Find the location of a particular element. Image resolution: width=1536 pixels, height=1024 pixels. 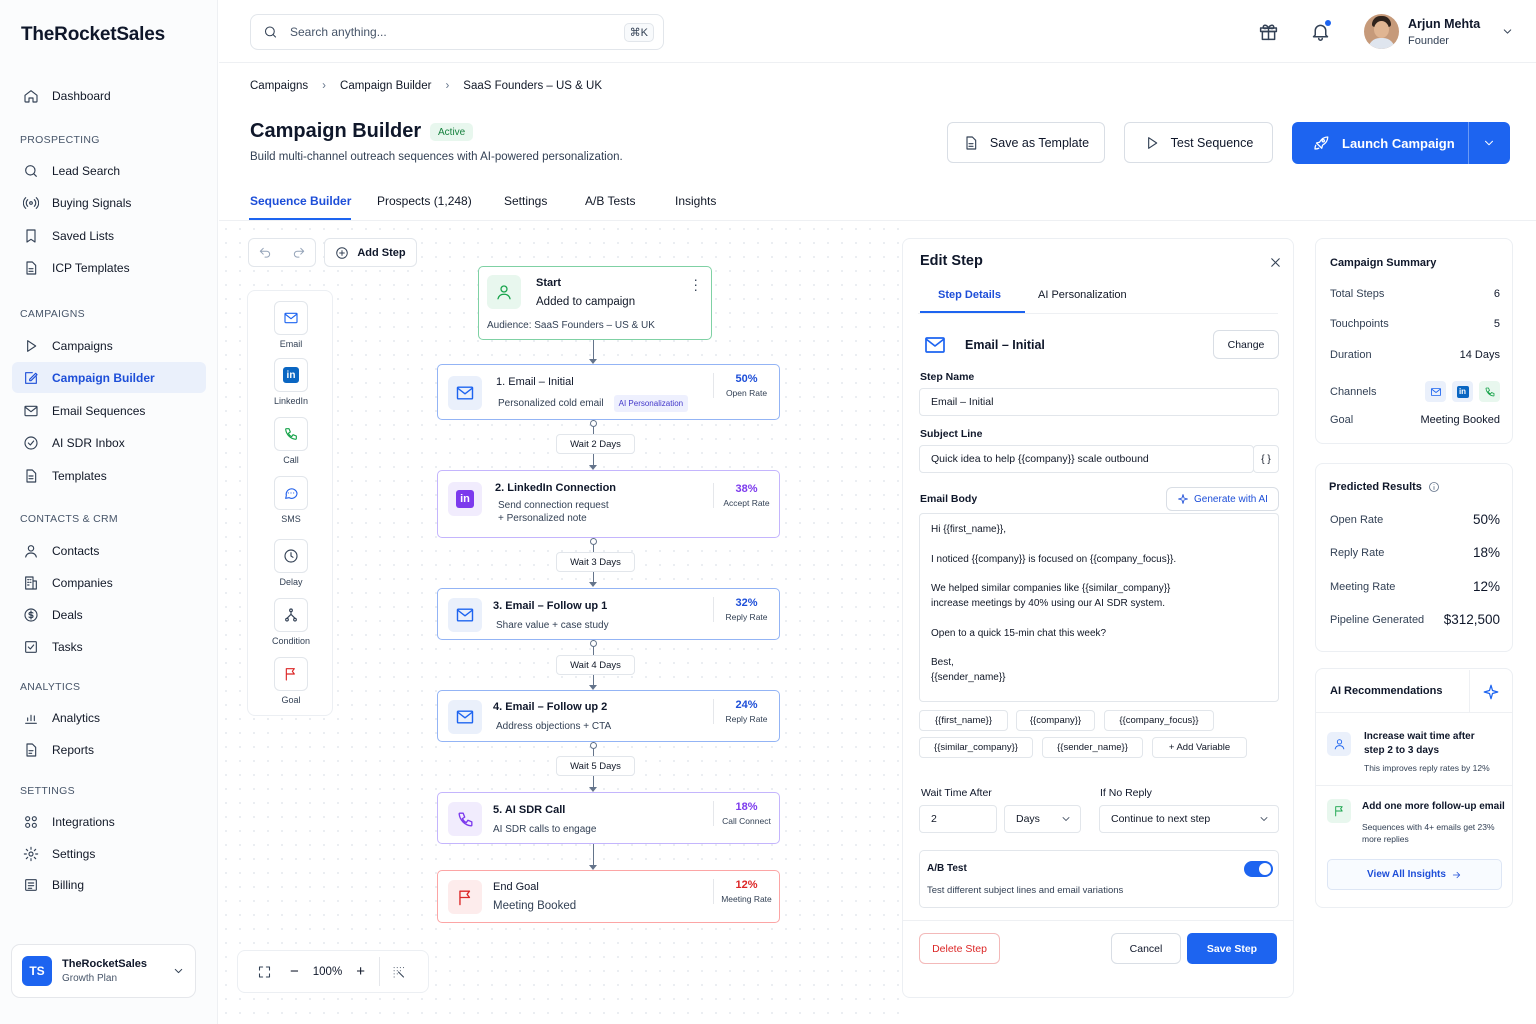

tab-prospects: Prospects (1,248) is located at coordinates (424, 201).